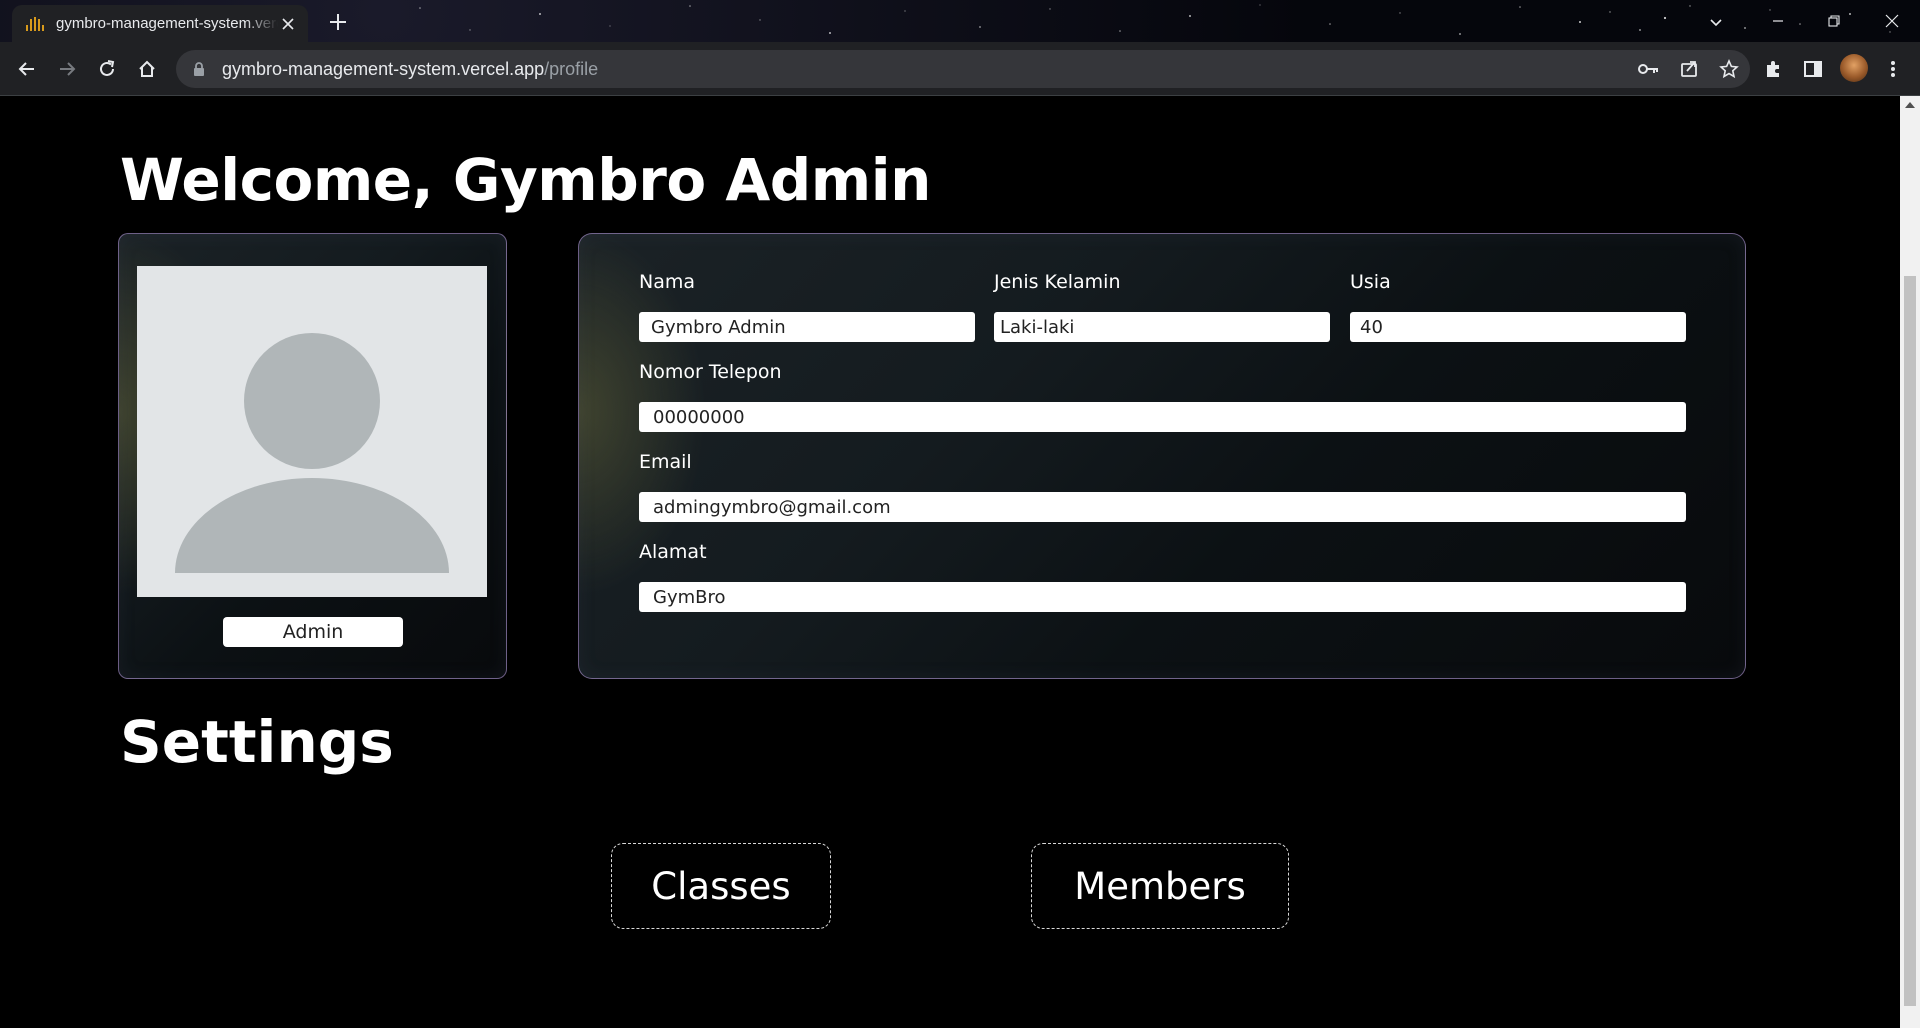  I want to click on bookmark-star-icon, so click(1729, 69).